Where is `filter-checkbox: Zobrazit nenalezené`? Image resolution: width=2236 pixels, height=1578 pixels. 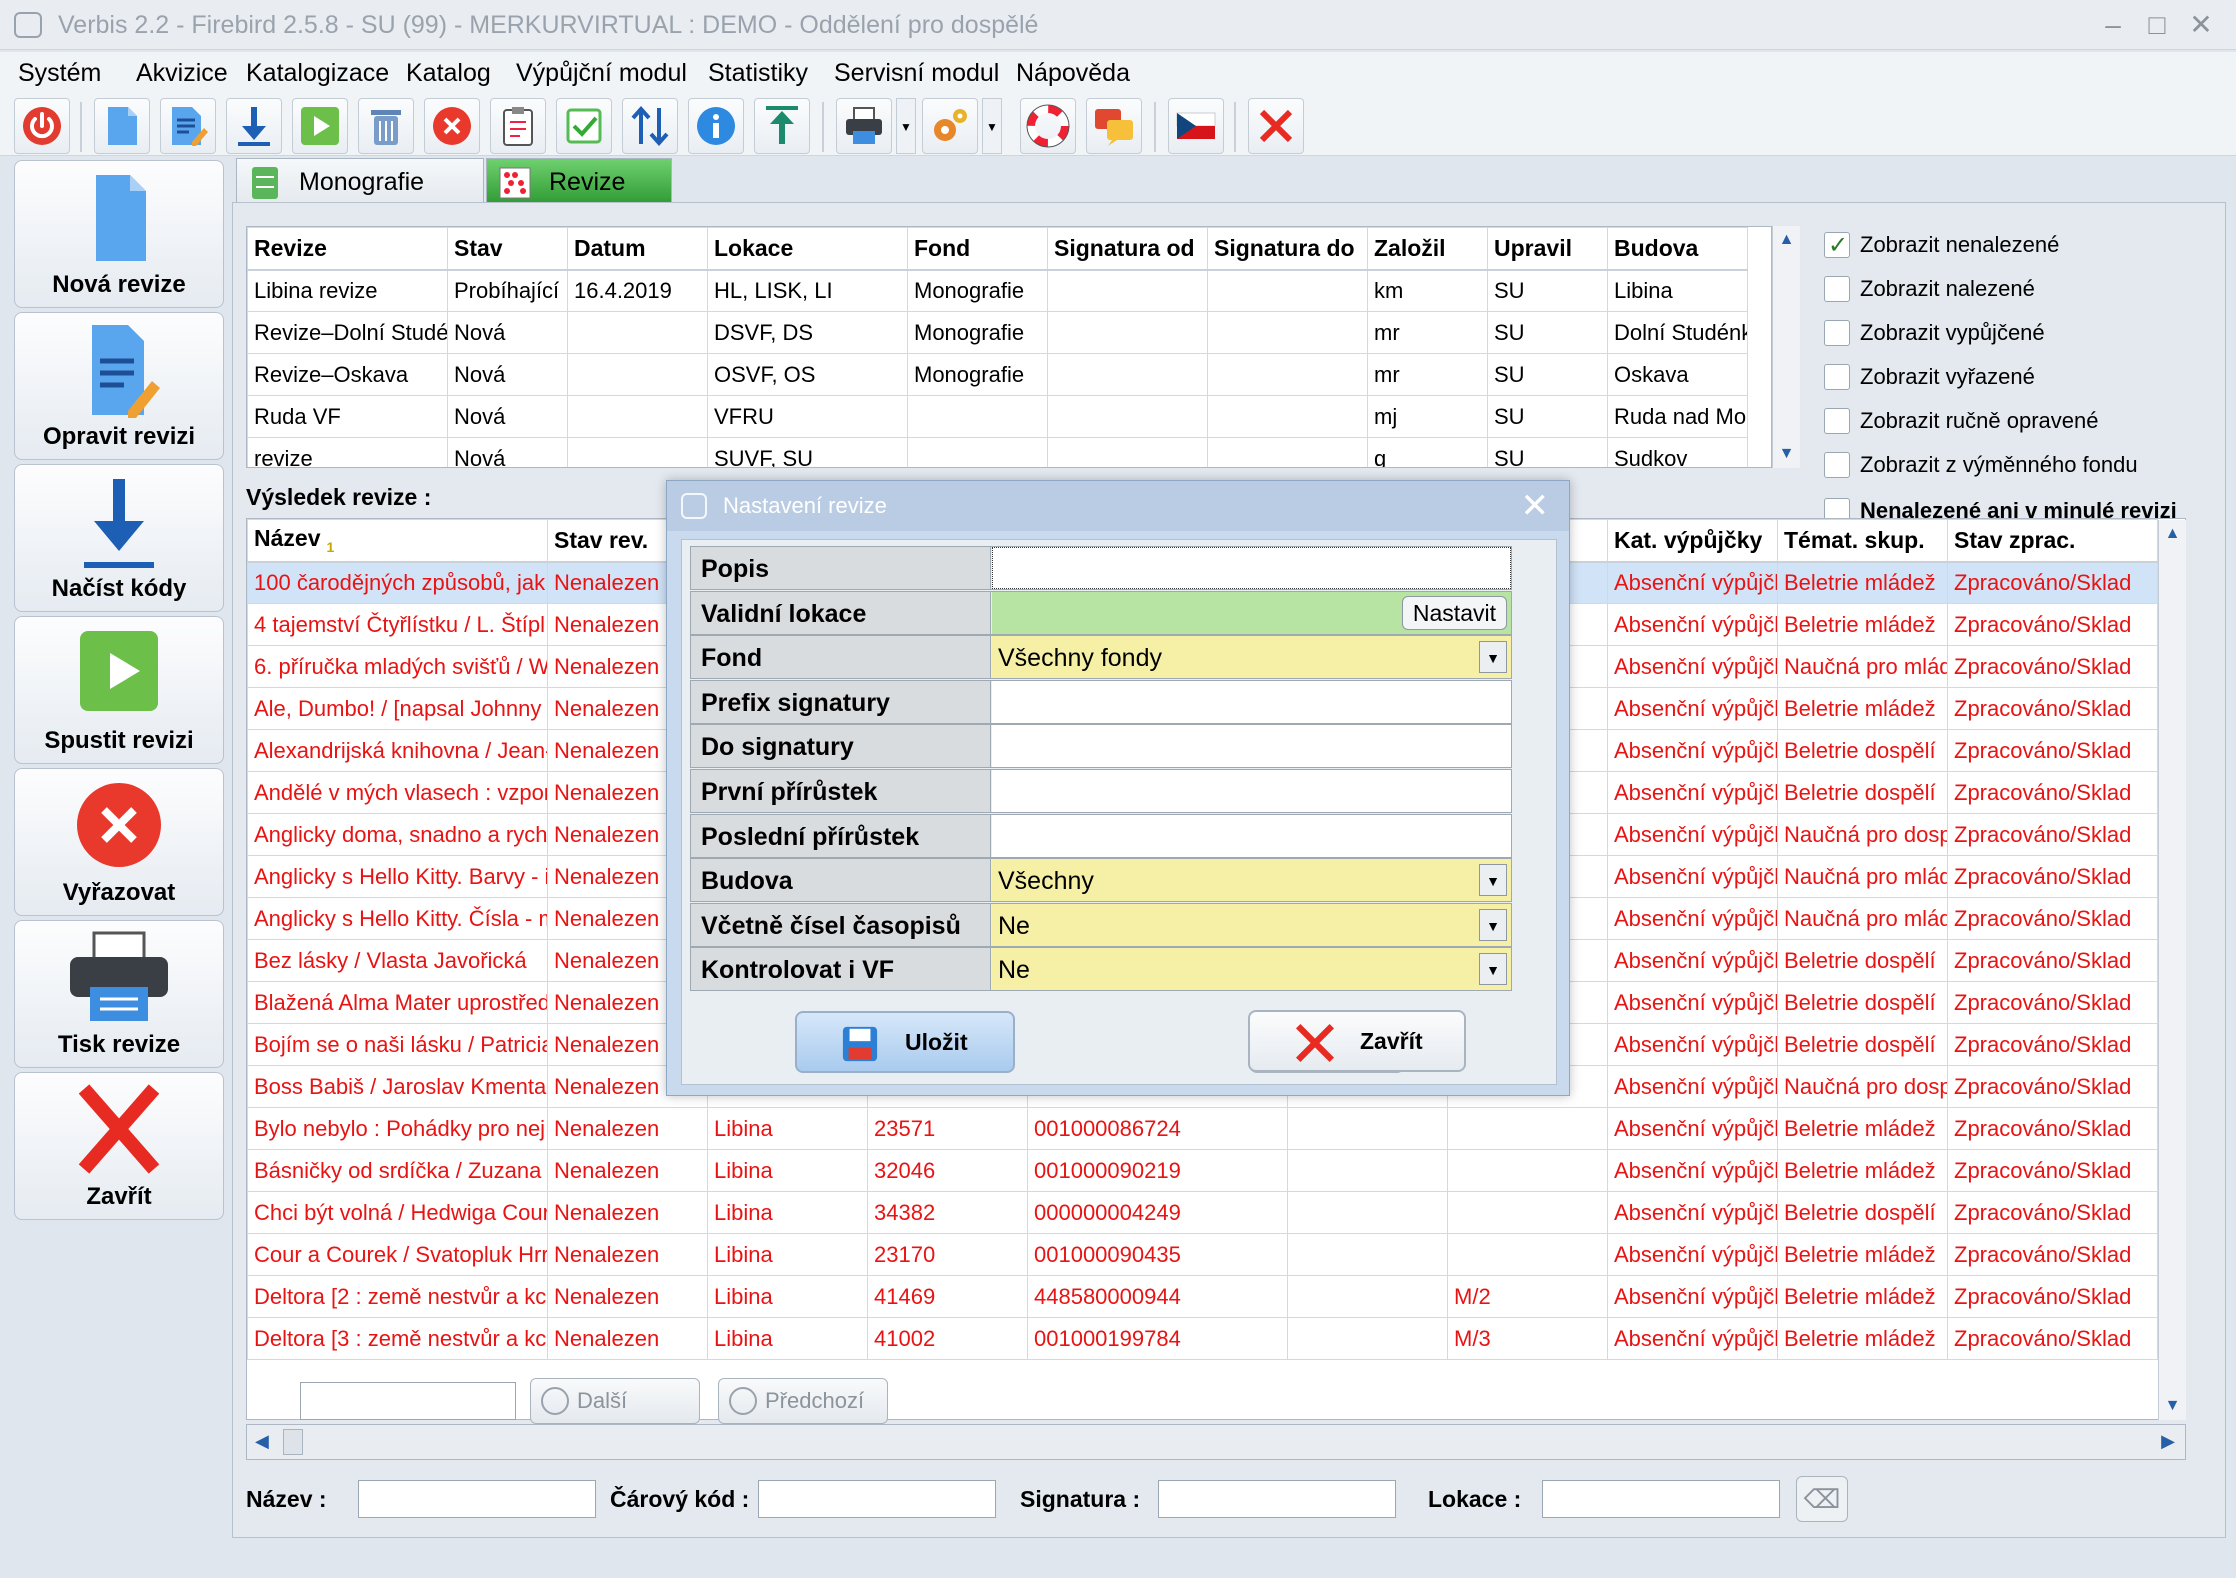
filter-checkbox: Zobrazit nenalezené is located at coordinates (1939, 245).